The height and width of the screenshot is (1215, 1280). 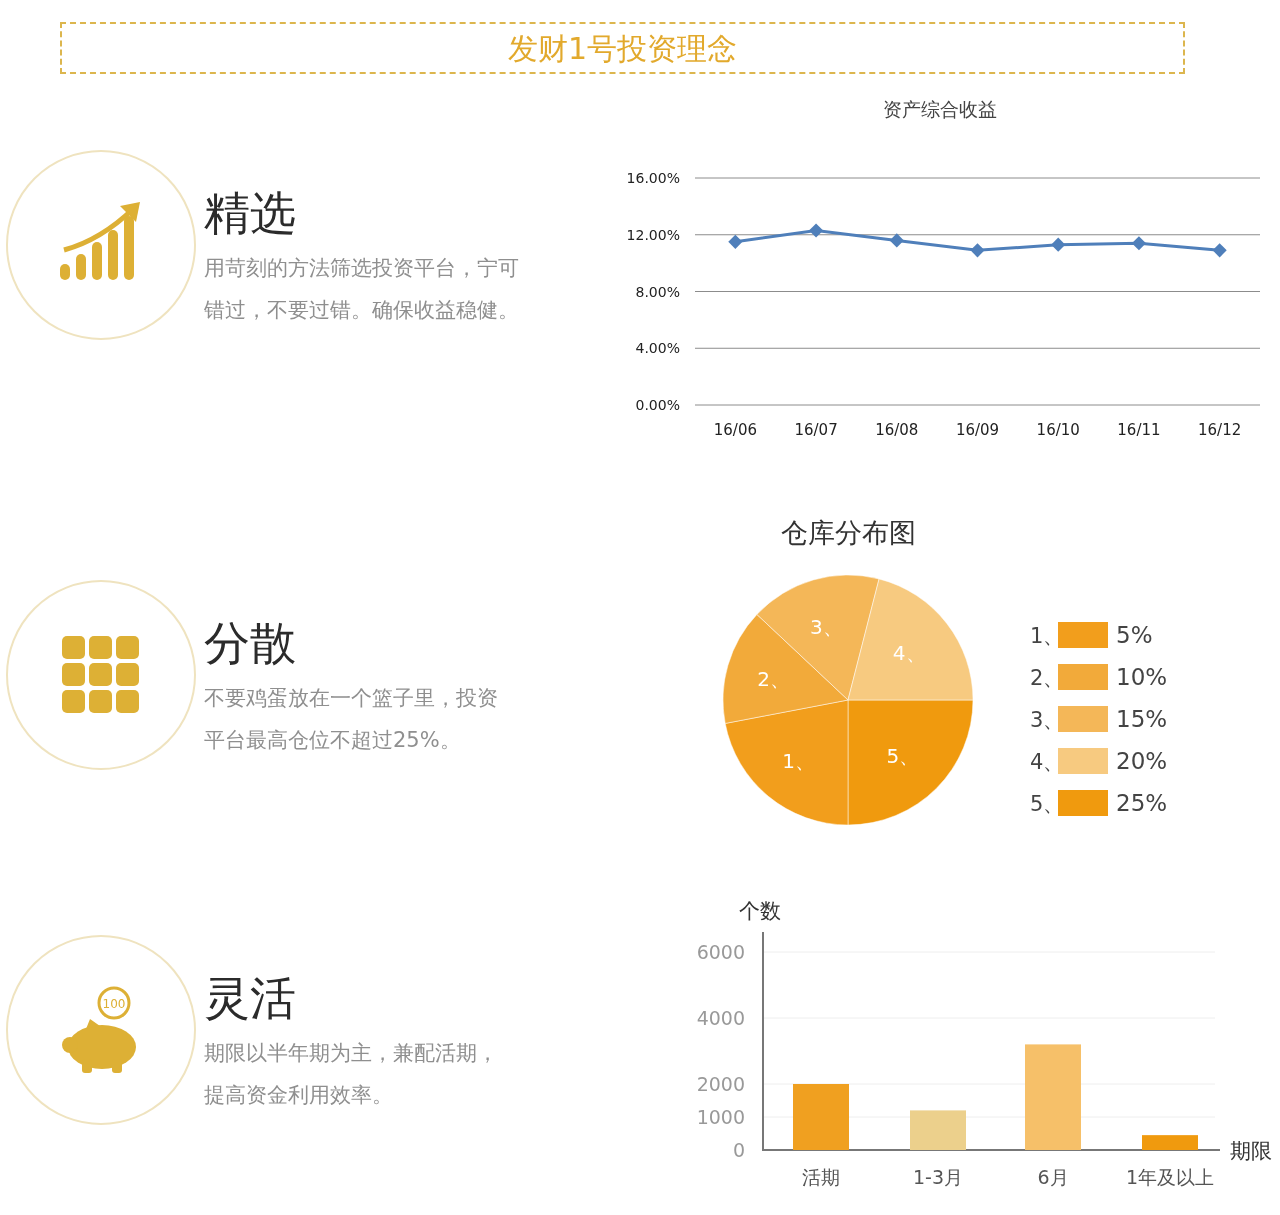 I want to click on axis-tick-label: 16/08, so click(x=897, y=430).